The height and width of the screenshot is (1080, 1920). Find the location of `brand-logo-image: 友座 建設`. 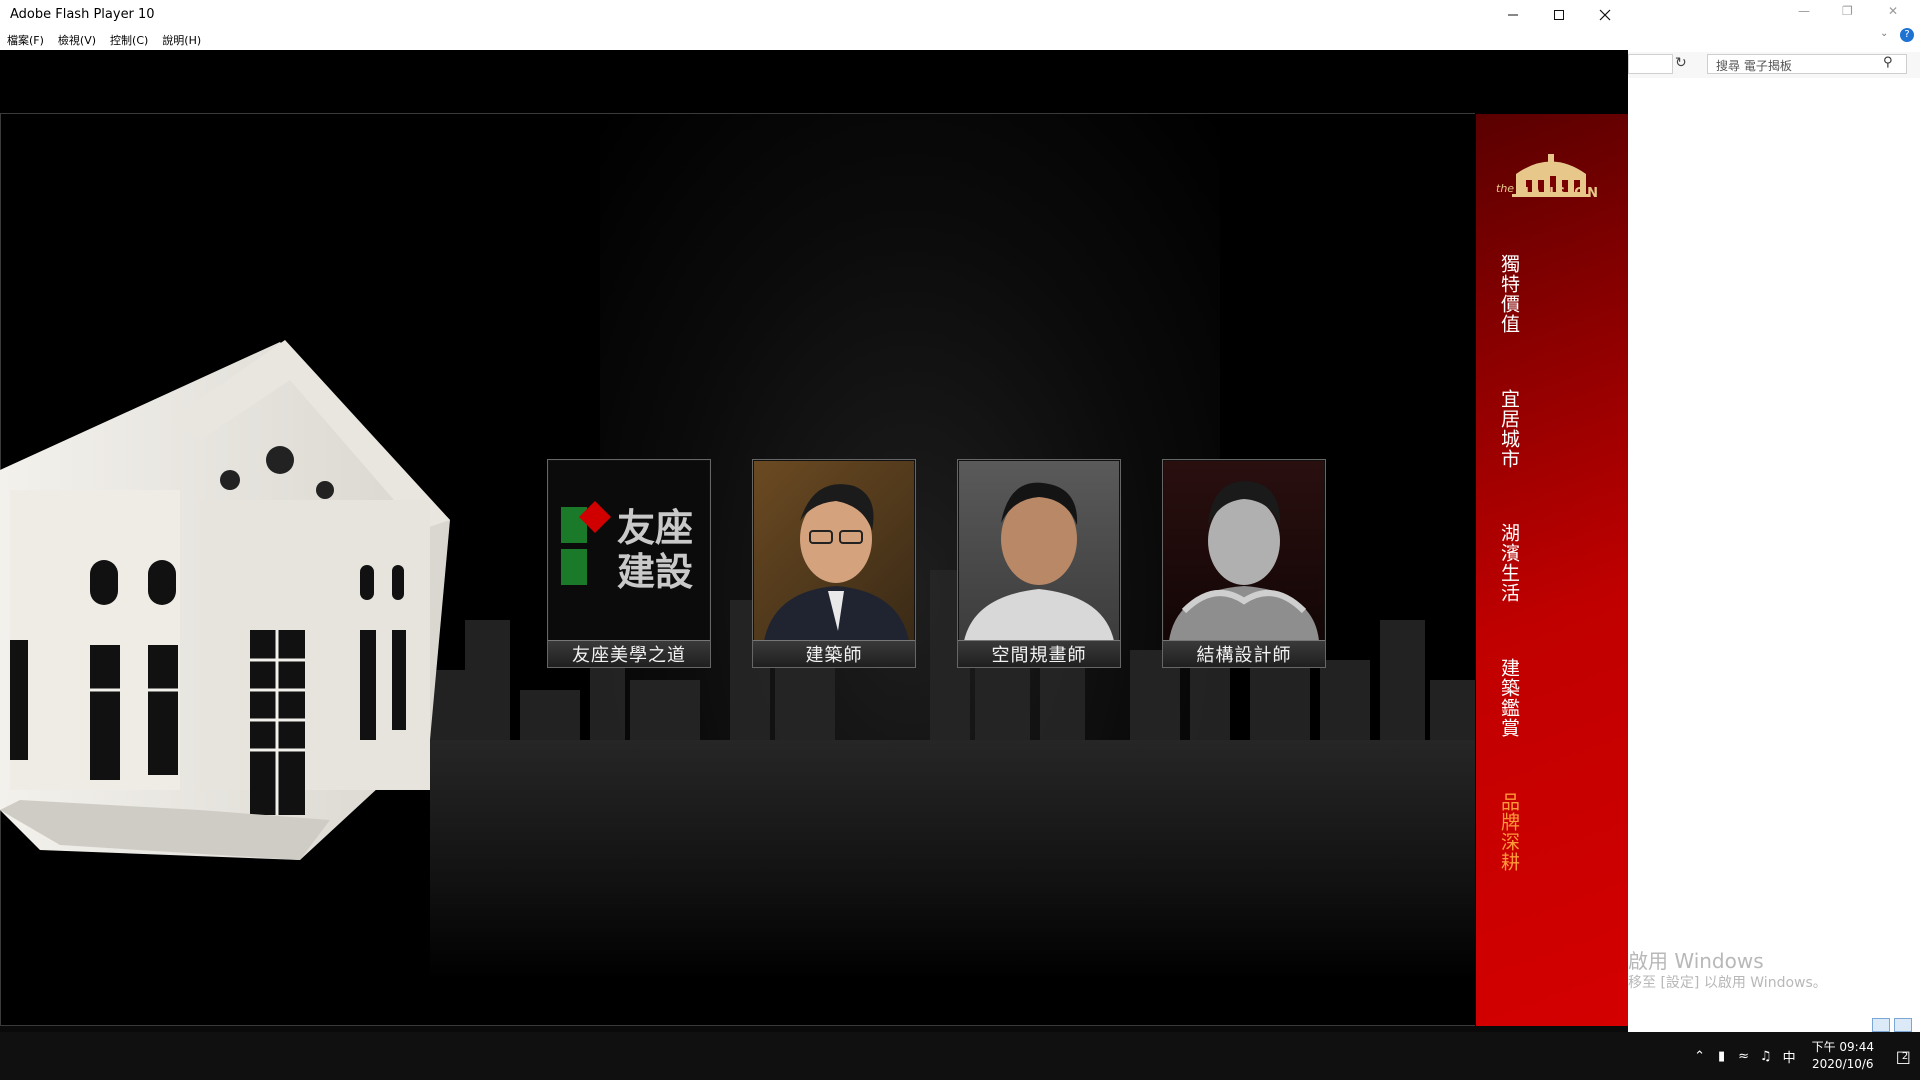

brand-logo-image: 友座 建設 is located at coordinates (629, 551).